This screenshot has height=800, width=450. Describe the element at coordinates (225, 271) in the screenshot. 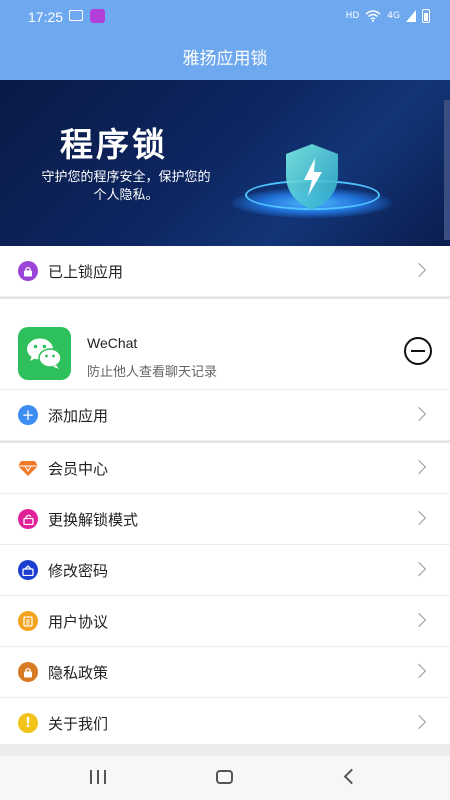

I see `locked-apps-row: 已上锁应用` at that location.